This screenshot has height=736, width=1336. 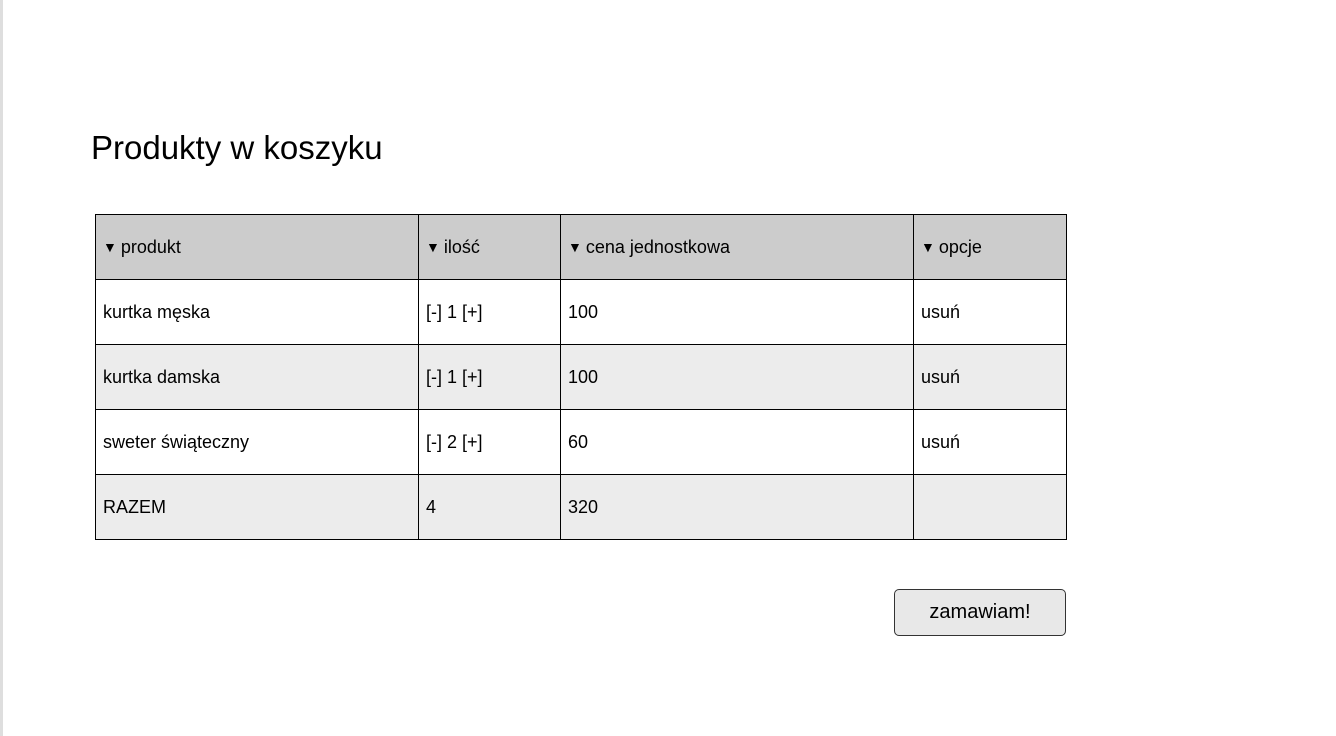 I want to click on column-header-quantity: ▼ ilość, so click(x=489, y=247).